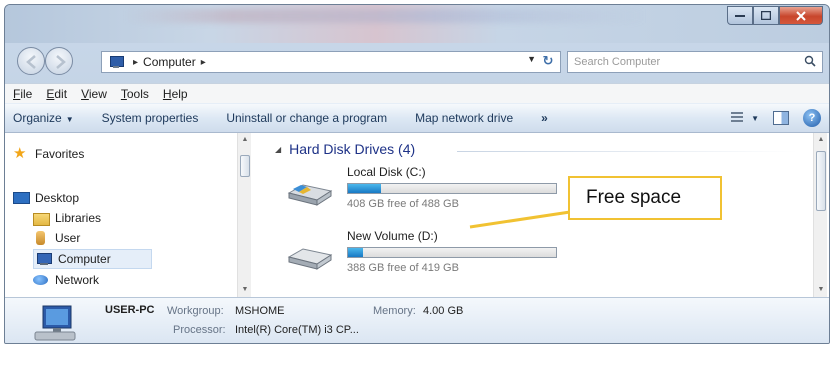 The height and width of the screenshot is (376, 832). I want to click on network-icon, so click(41, 280).